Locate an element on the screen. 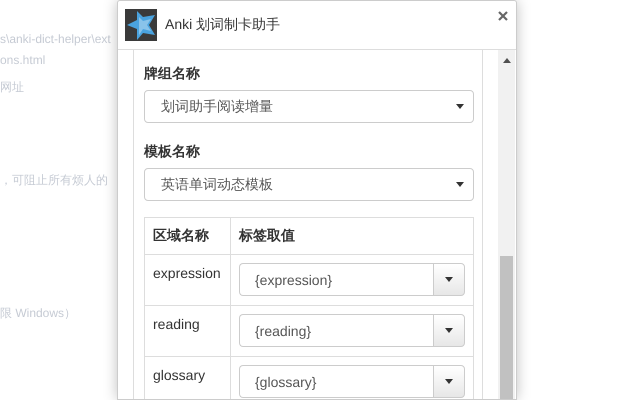  column-header: 区域名称 is located at coordinates (187, 236).